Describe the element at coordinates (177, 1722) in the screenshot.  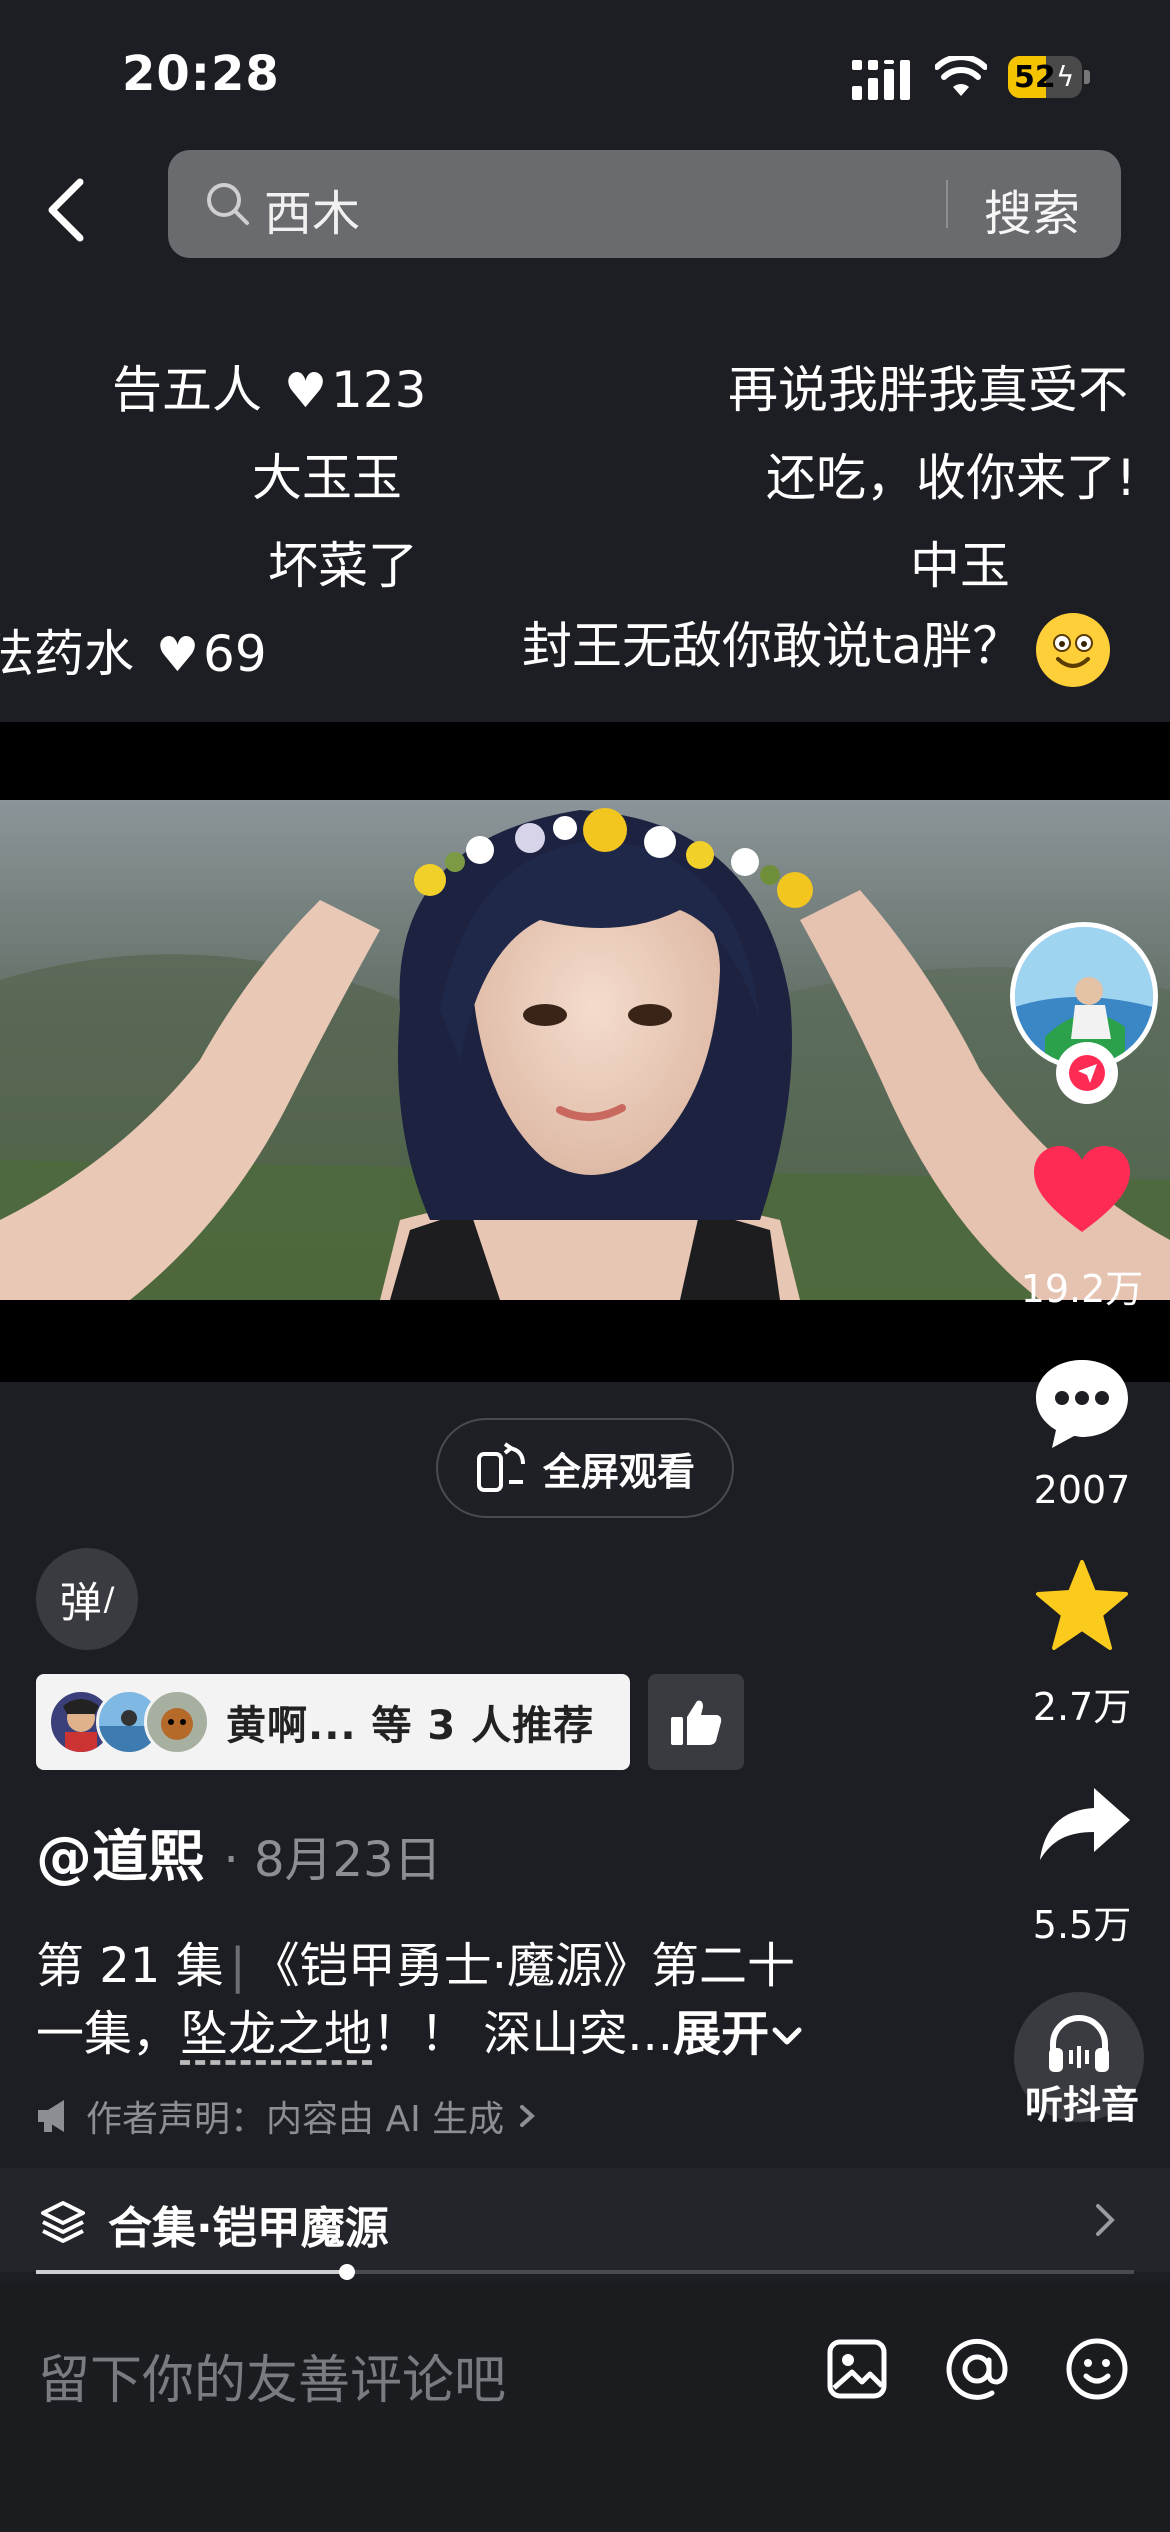
I see `recommender-avatar` at that location.